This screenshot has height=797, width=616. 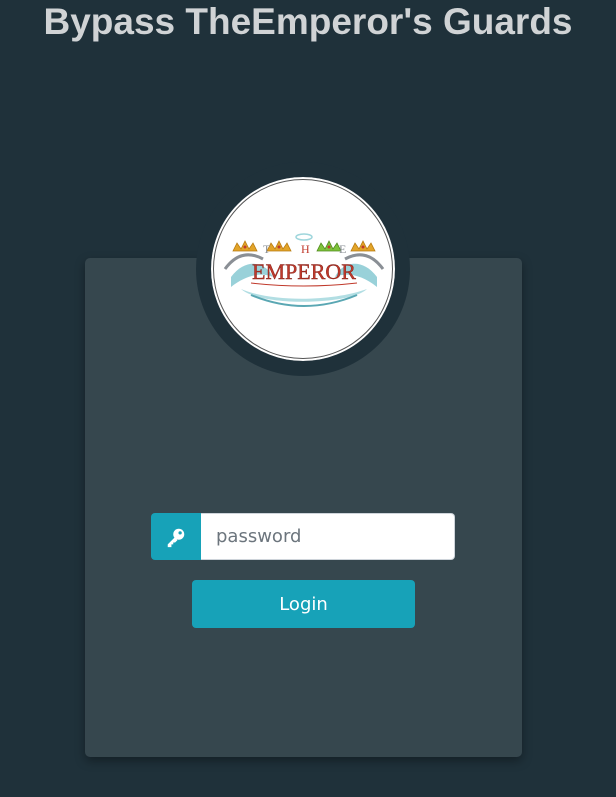 What do you see at coordinates (308, 21) in the screenshot?
I see `page-title: Bypass TheEmperor's Guards` at bounding box center [308, 21].